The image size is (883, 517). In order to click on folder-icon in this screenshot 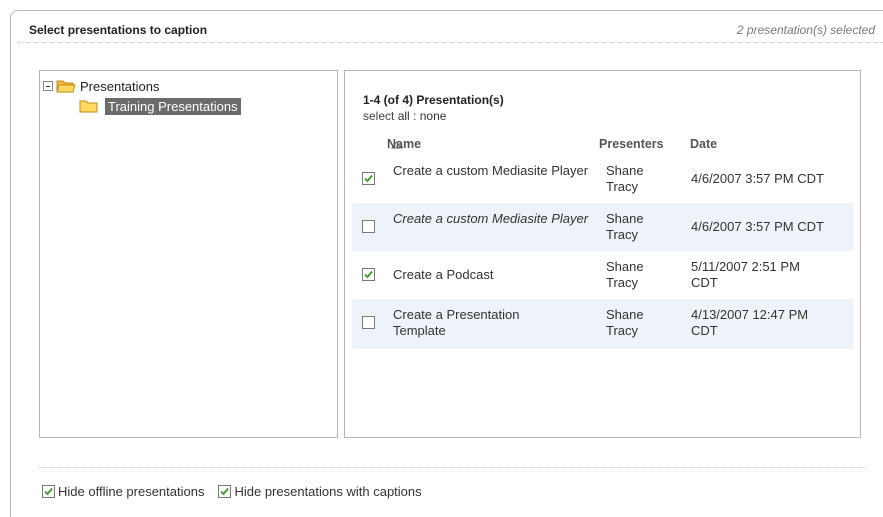, I will do `click(88, 106)`.